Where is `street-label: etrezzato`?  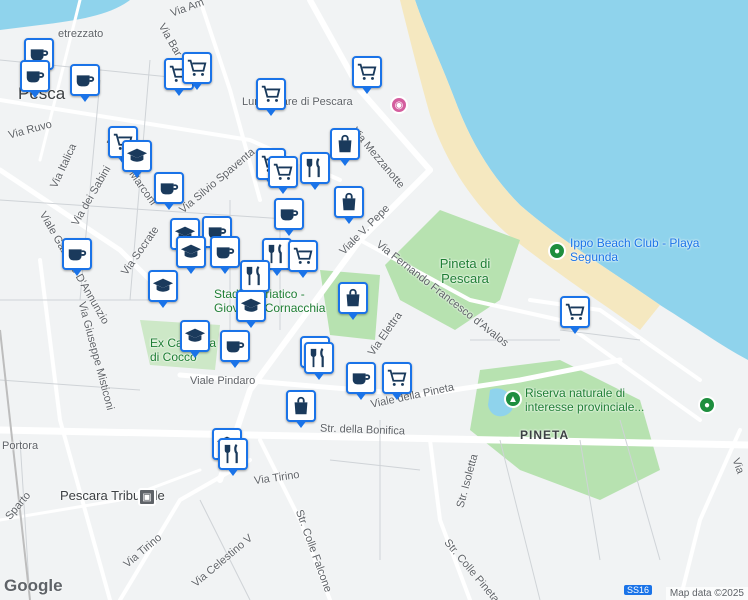 street-label: etrezzato is located at coordinates (81, 34).